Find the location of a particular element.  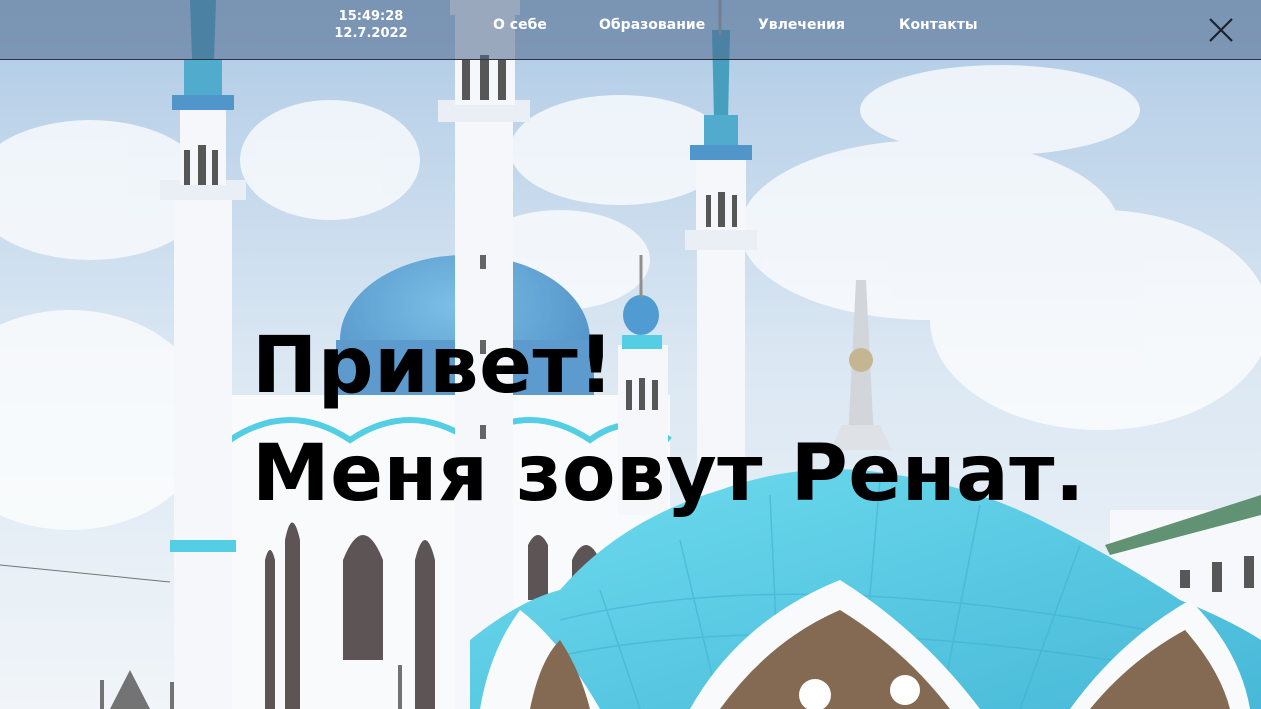

nav-link-education: Образование is located at coordinates (652, 25).